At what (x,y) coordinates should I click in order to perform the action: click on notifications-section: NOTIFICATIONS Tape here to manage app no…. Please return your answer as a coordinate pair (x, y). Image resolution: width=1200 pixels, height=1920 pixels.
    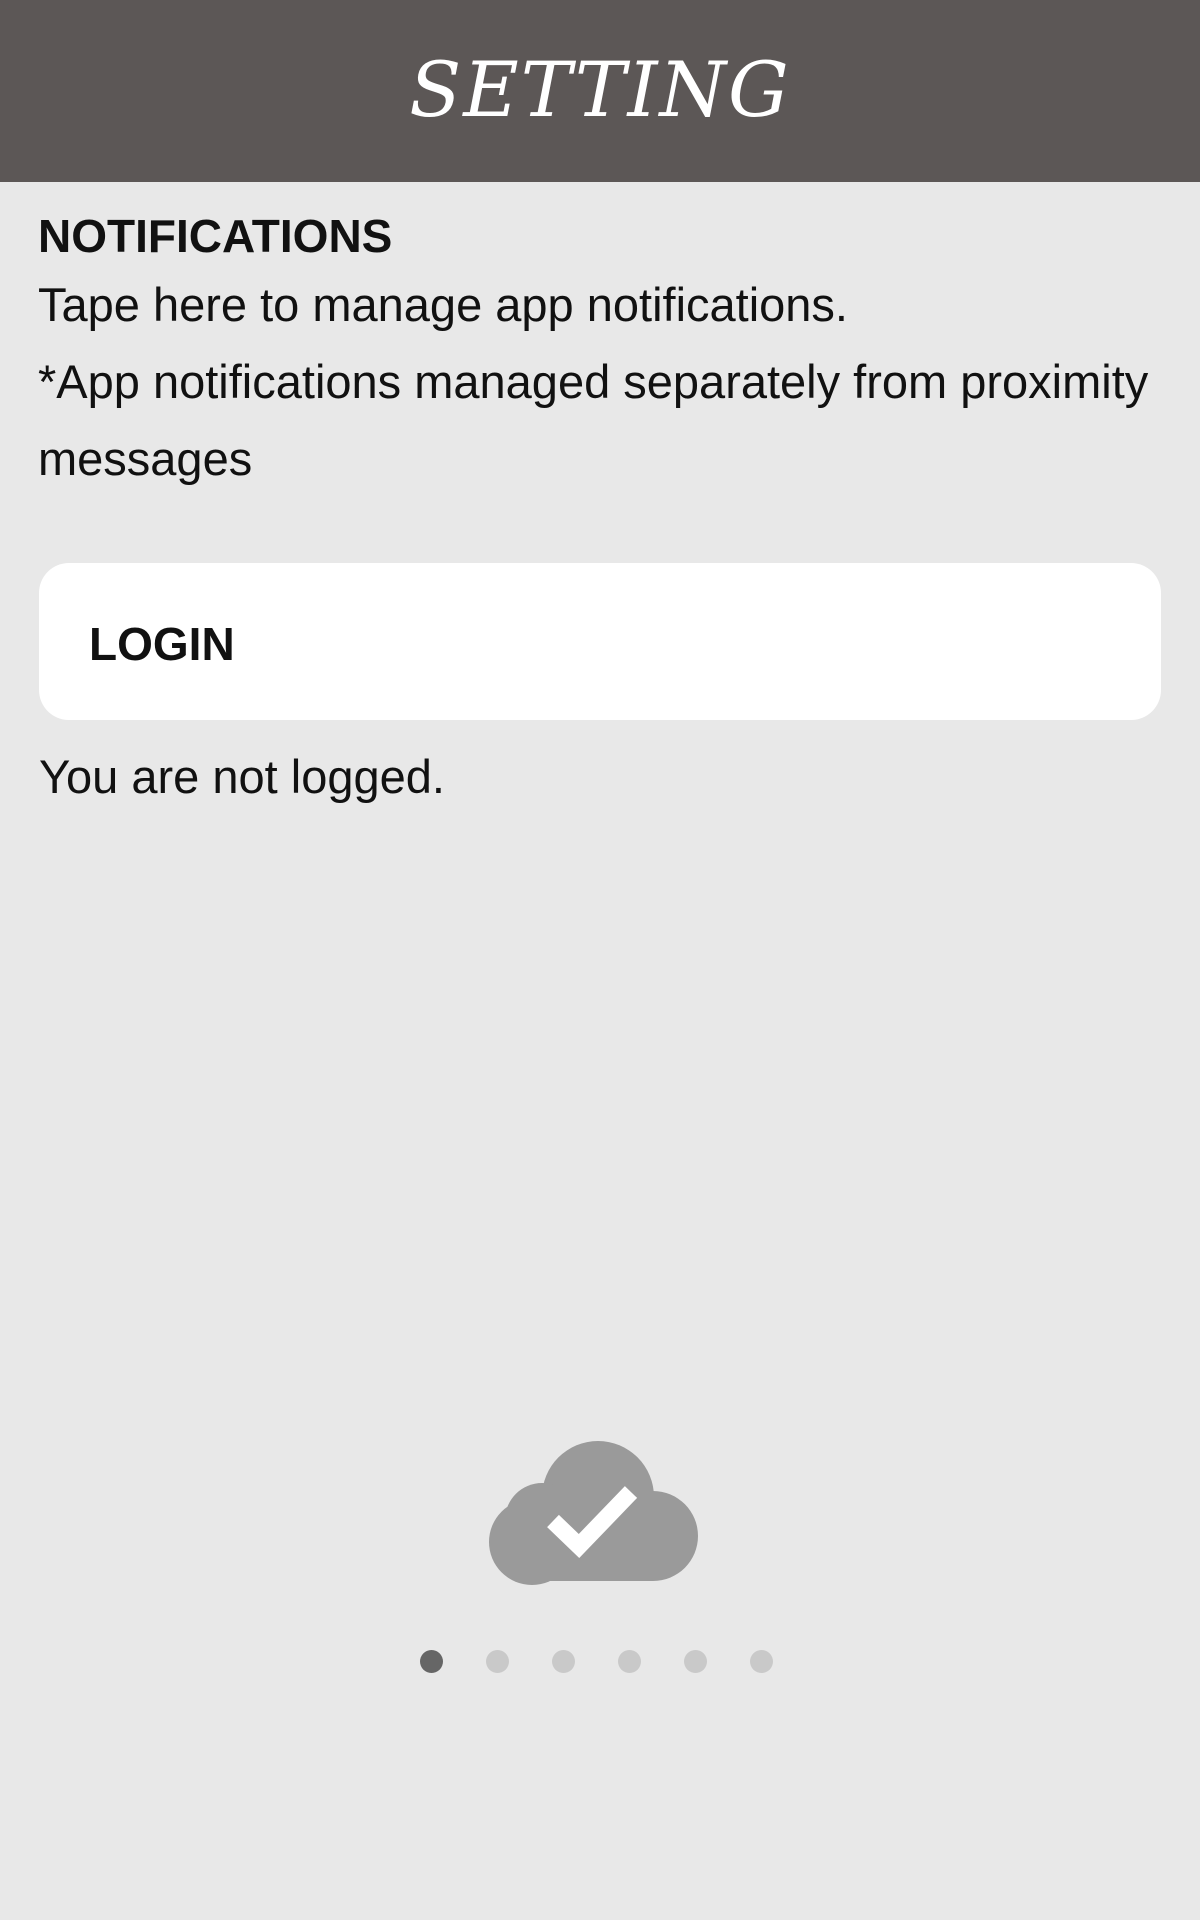
    Looking at the image, I should click on (603, 352).